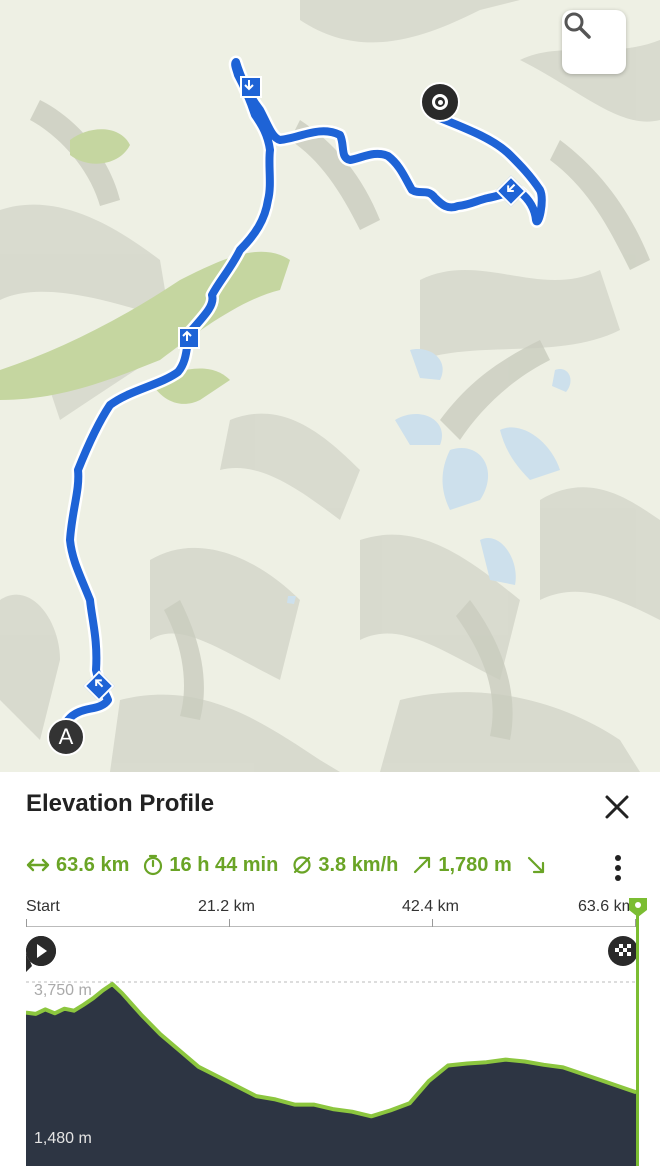  What do you see at coordinates (41, 954) in the screenshot?
I see `start-flag-icon` at bounding box center [41, 954].